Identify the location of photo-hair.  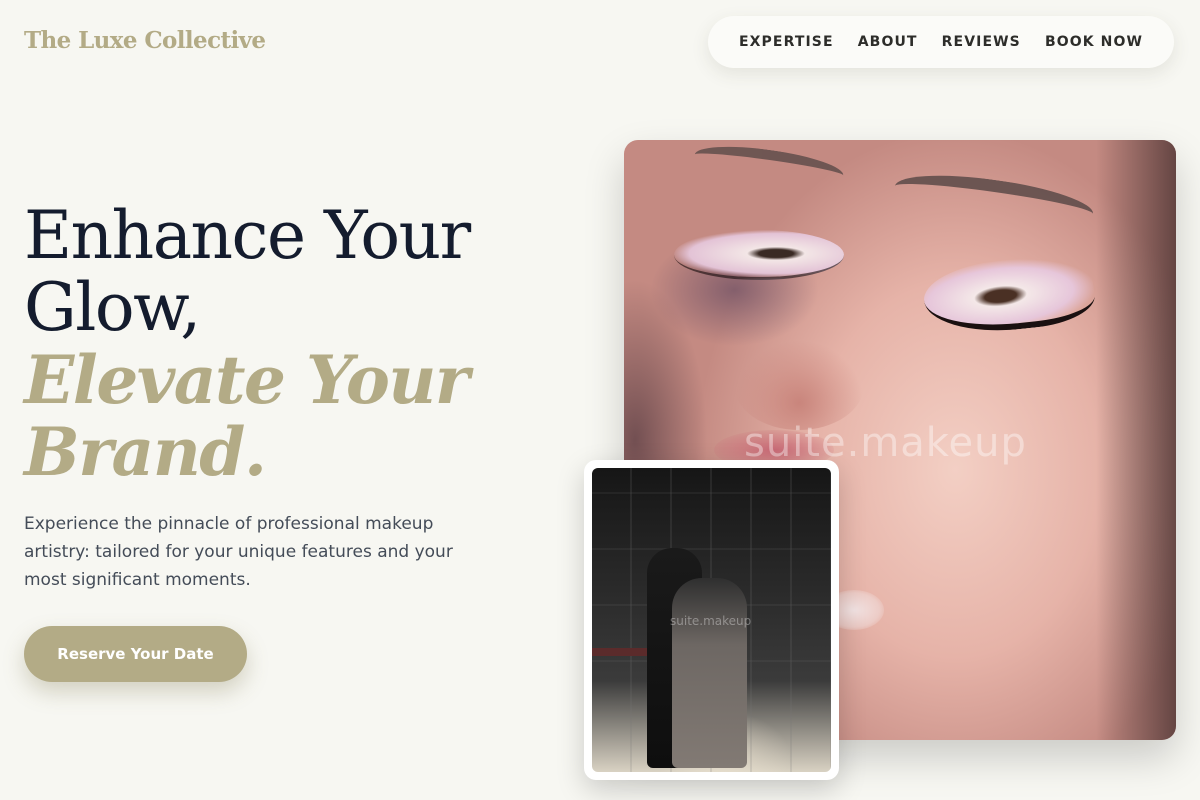
(1136, 440).